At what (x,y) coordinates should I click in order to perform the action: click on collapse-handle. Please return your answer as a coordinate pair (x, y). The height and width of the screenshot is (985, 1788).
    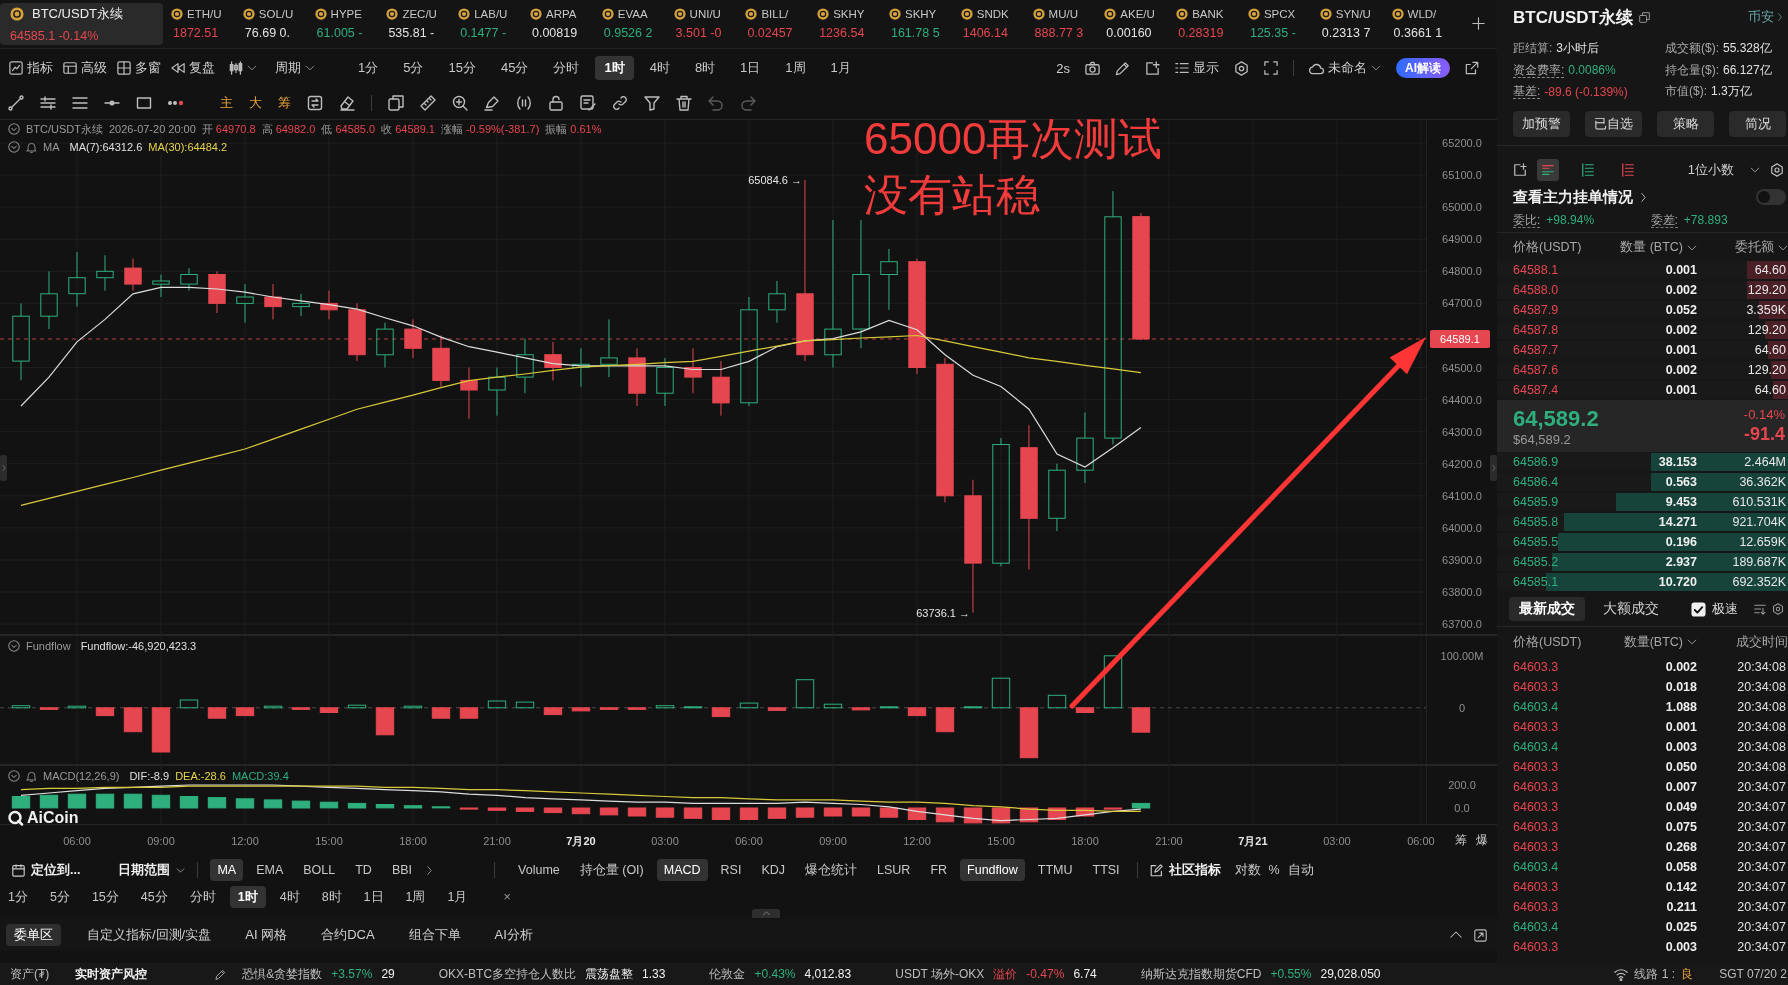
    Looking at the image, I should click on (766, 913).